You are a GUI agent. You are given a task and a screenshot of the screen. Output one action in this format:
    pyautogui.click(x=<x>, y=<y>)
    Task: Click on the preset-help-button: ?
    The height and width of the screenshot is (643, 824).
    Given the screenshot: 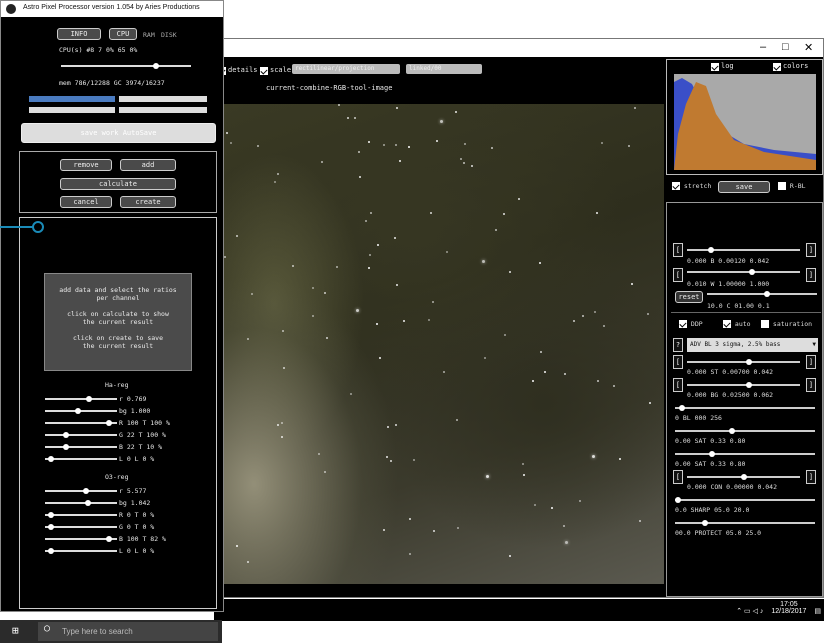 What is the action you would take?
    pyautogui.click(x=678, y=345)
    